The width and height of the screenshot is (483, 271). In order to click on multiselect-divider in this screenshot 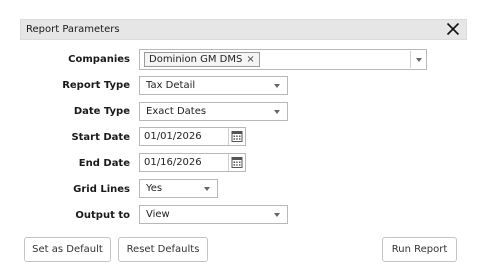, I will do `click(410, 59)`.